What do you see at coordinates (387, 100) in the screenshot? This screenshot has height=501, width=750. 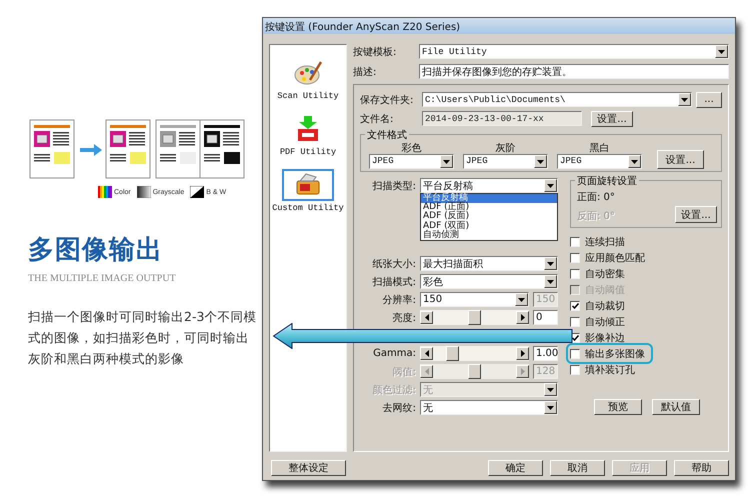 I see `field-label: 保存文件夹:` at bounding box center [387, 100].